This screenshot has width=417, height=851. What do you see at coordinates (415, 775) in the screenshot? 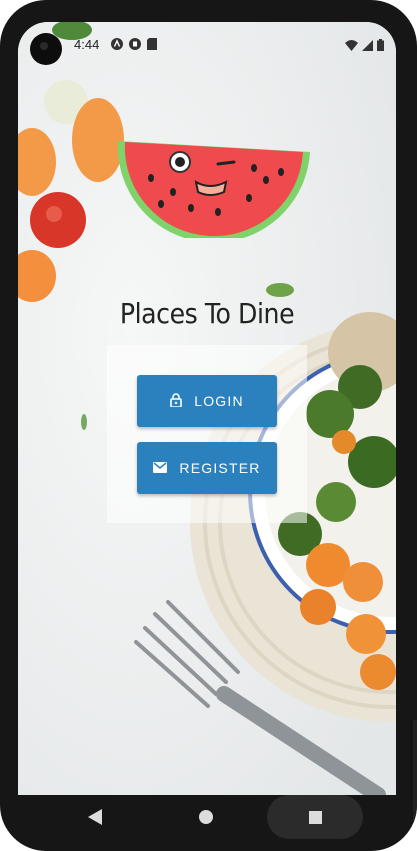
I see `side-button` at bounding box center [415, 775].